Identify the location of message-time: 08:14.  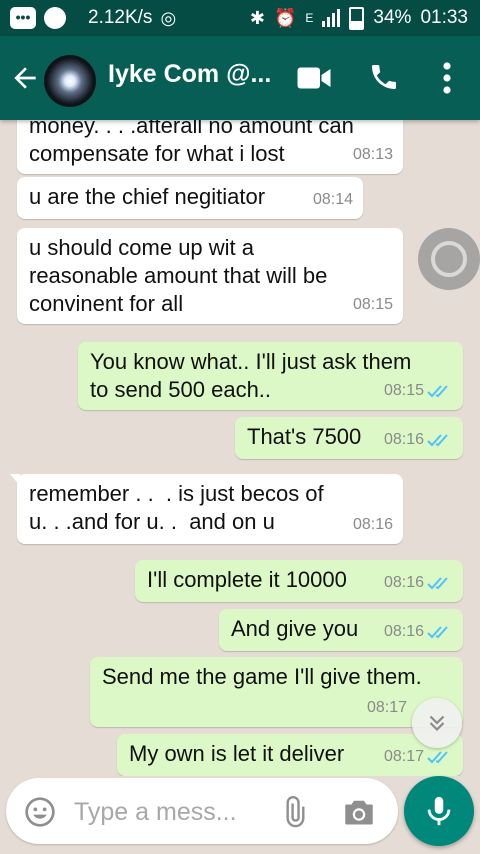
(332, 199).